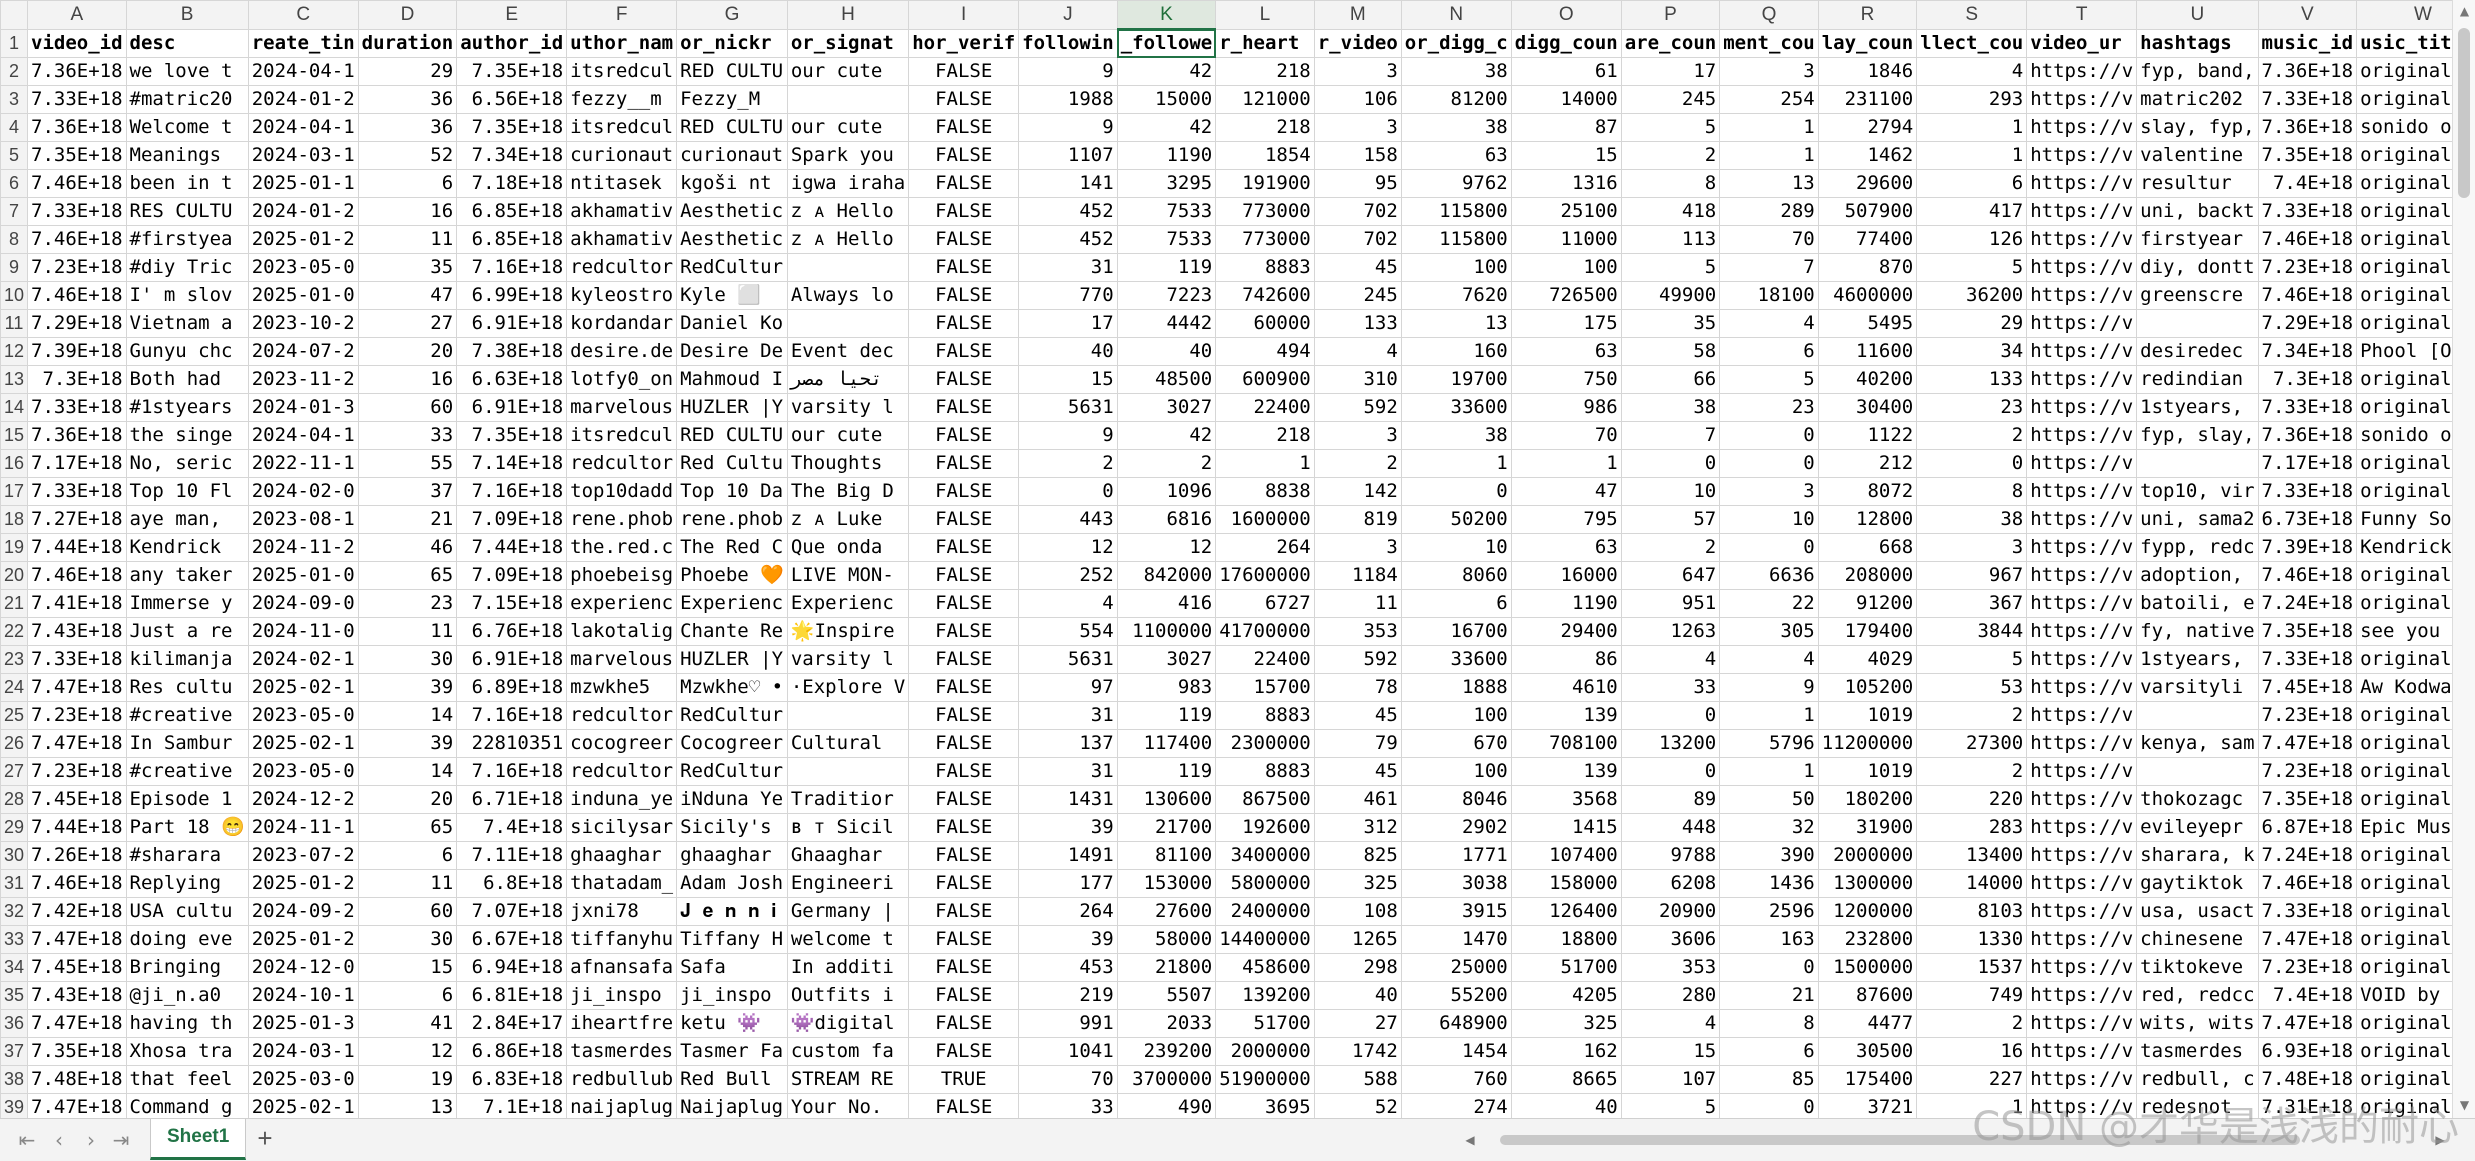 Image resolution: width=2475 pixels, height=1161 pixels. I want to click on cell-c3: 2024-01-2, so click(303, 99).